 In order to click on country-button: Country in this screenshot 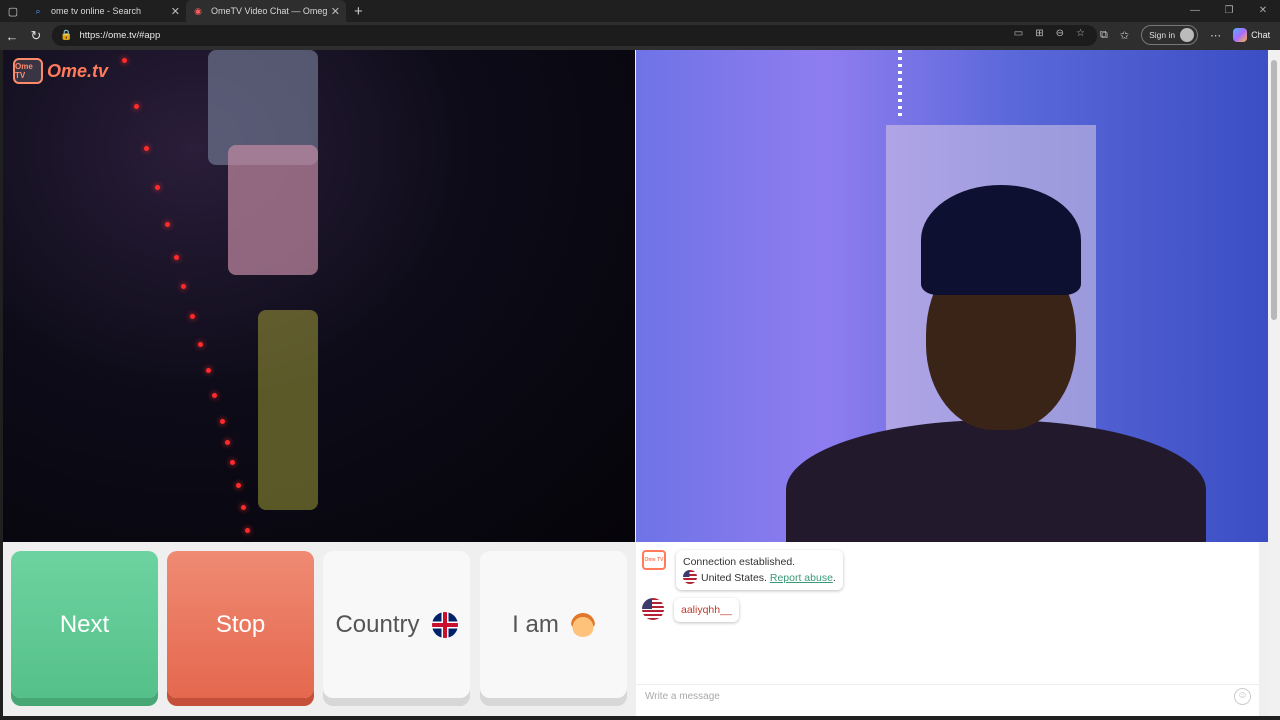, I will do `click(396, 624)`.